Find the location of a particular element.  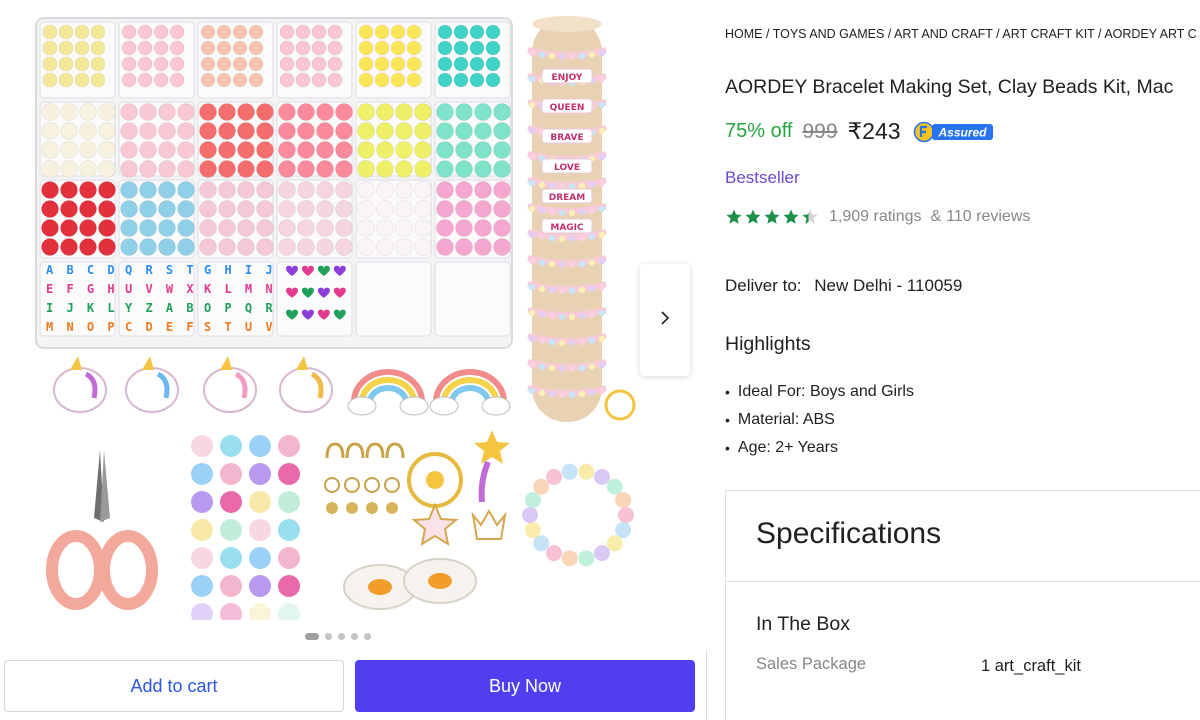

svg-text: Assured is located at coordinates (962, 132).